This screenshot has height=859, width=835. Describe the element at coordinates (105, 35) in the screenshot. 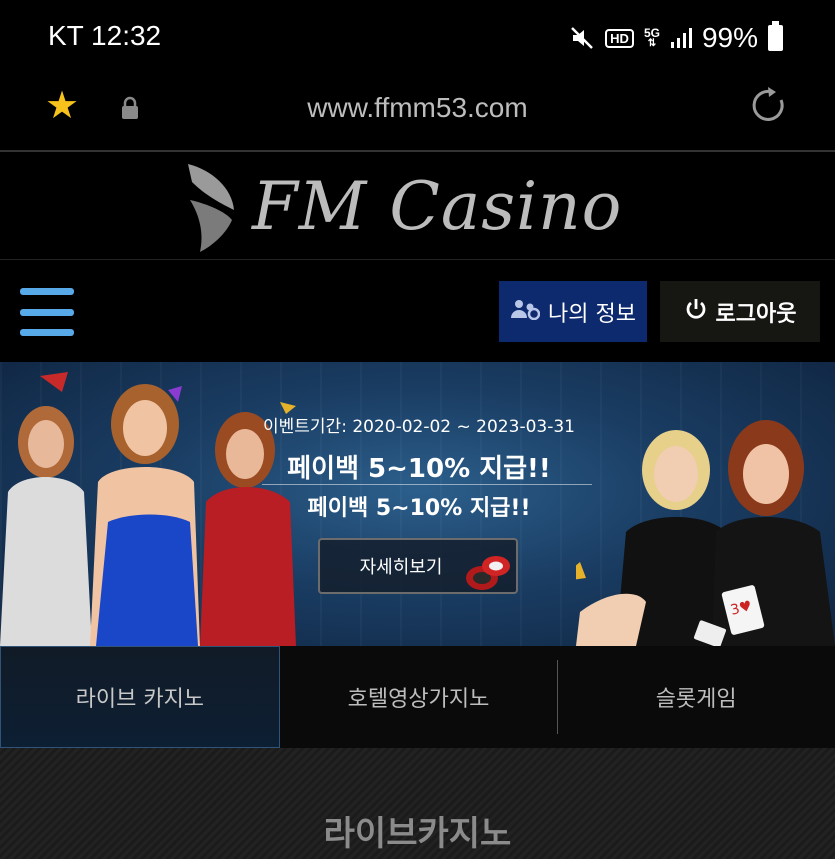

I see `carrier-time: KT 12:32` at that location.